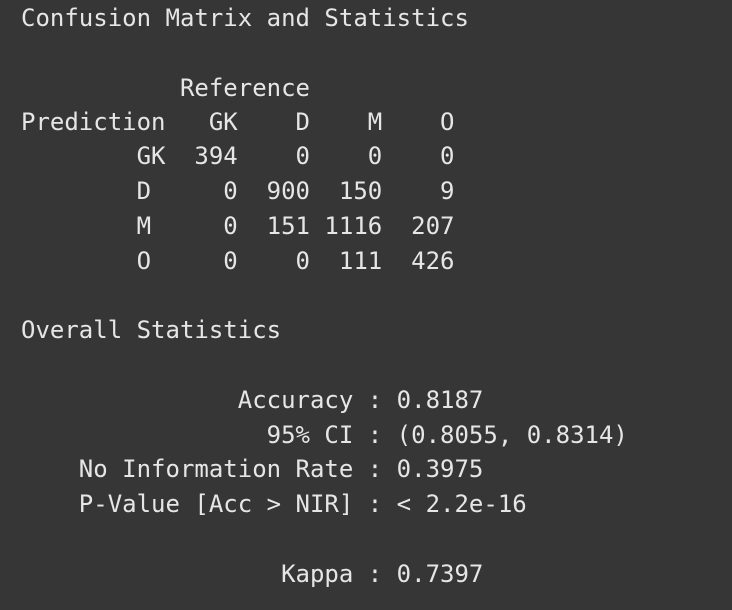  Describe the element at coordinates (151, 330) in the screenshot. I see `overall-statistics-heading: Overall Statistics` at that location.